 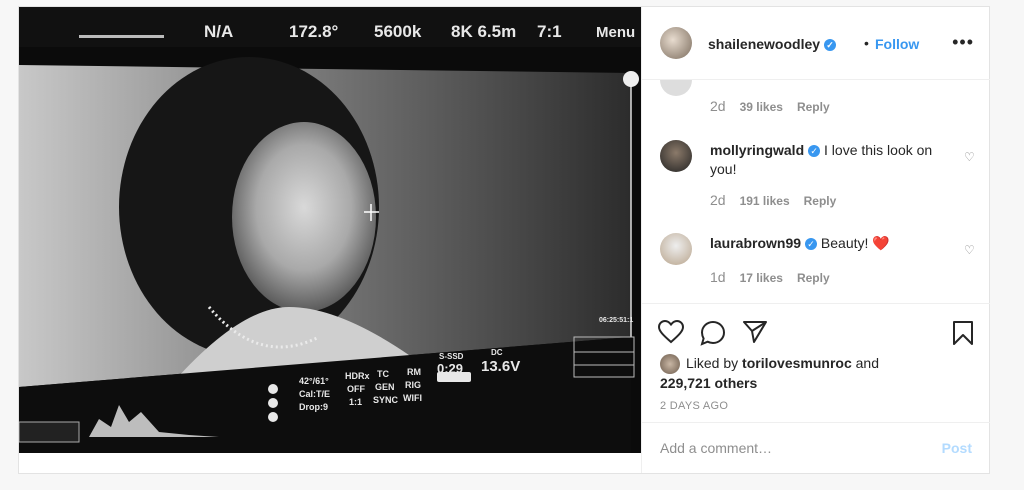 What do you see at coordinates (671, 332) in the screenshot?
I see `heart-icon` at bounding box center [671, 332].